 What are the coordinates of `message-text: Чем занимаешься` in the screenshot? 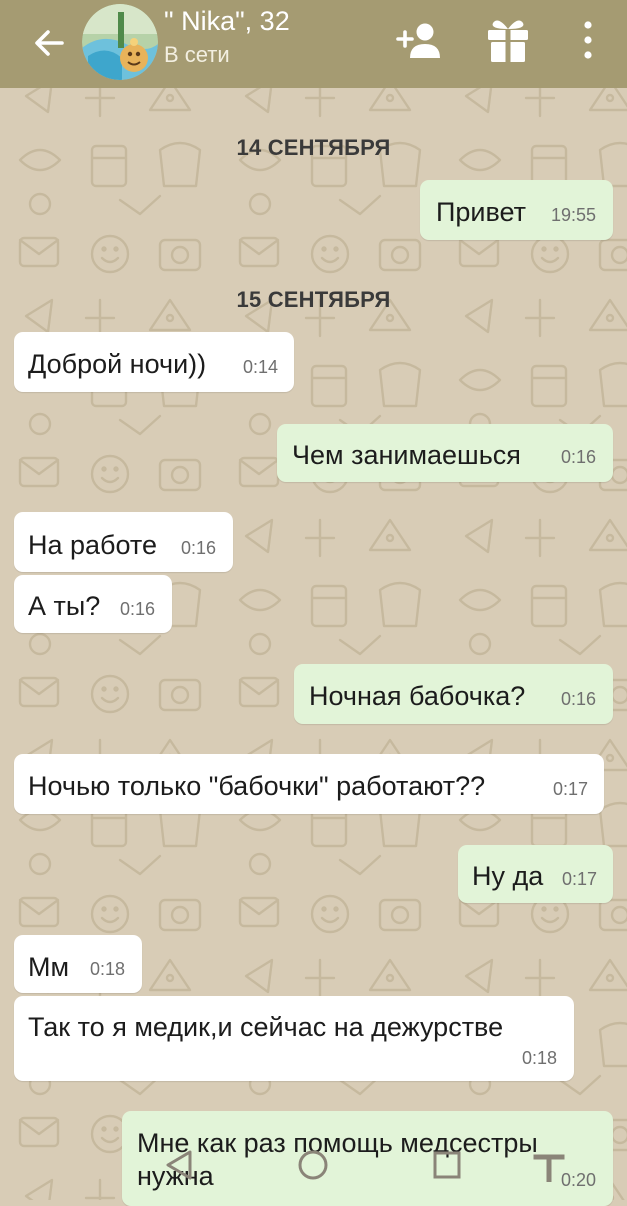 It's located at (406, 455).